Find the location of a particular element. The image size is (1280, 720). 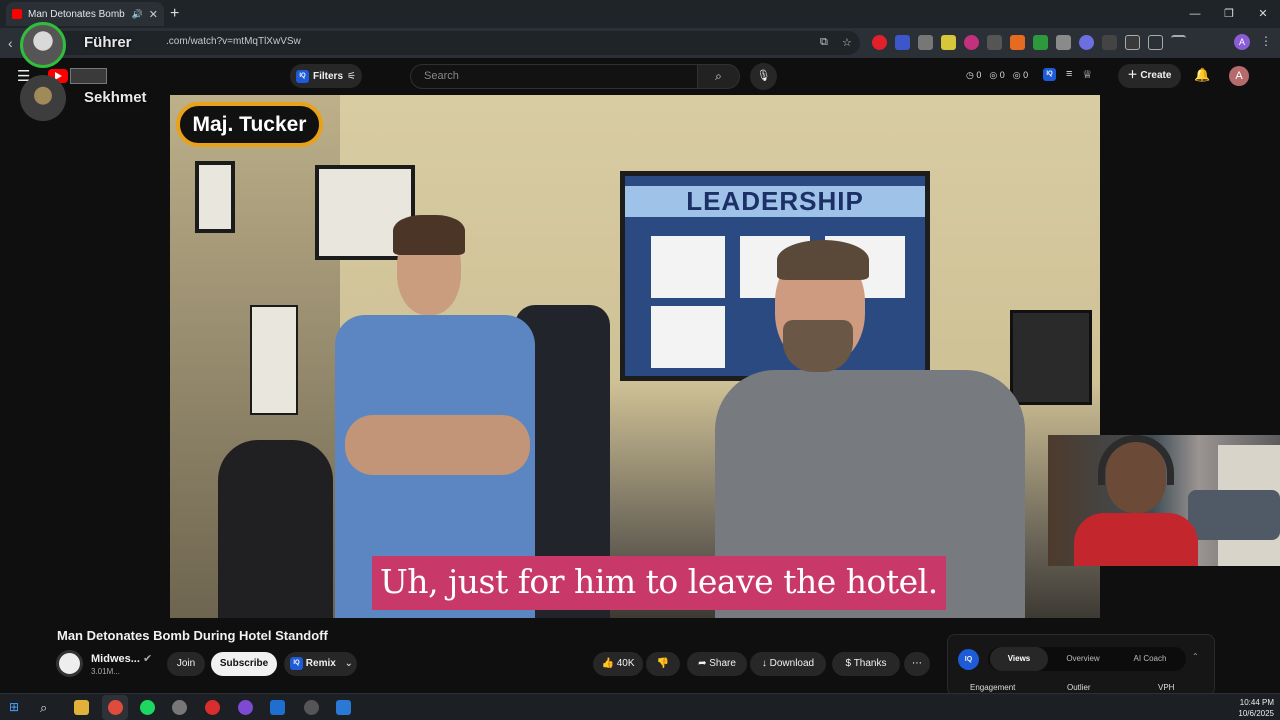

clock-time: 10:44 PM is located at coordinates (1256, 702).